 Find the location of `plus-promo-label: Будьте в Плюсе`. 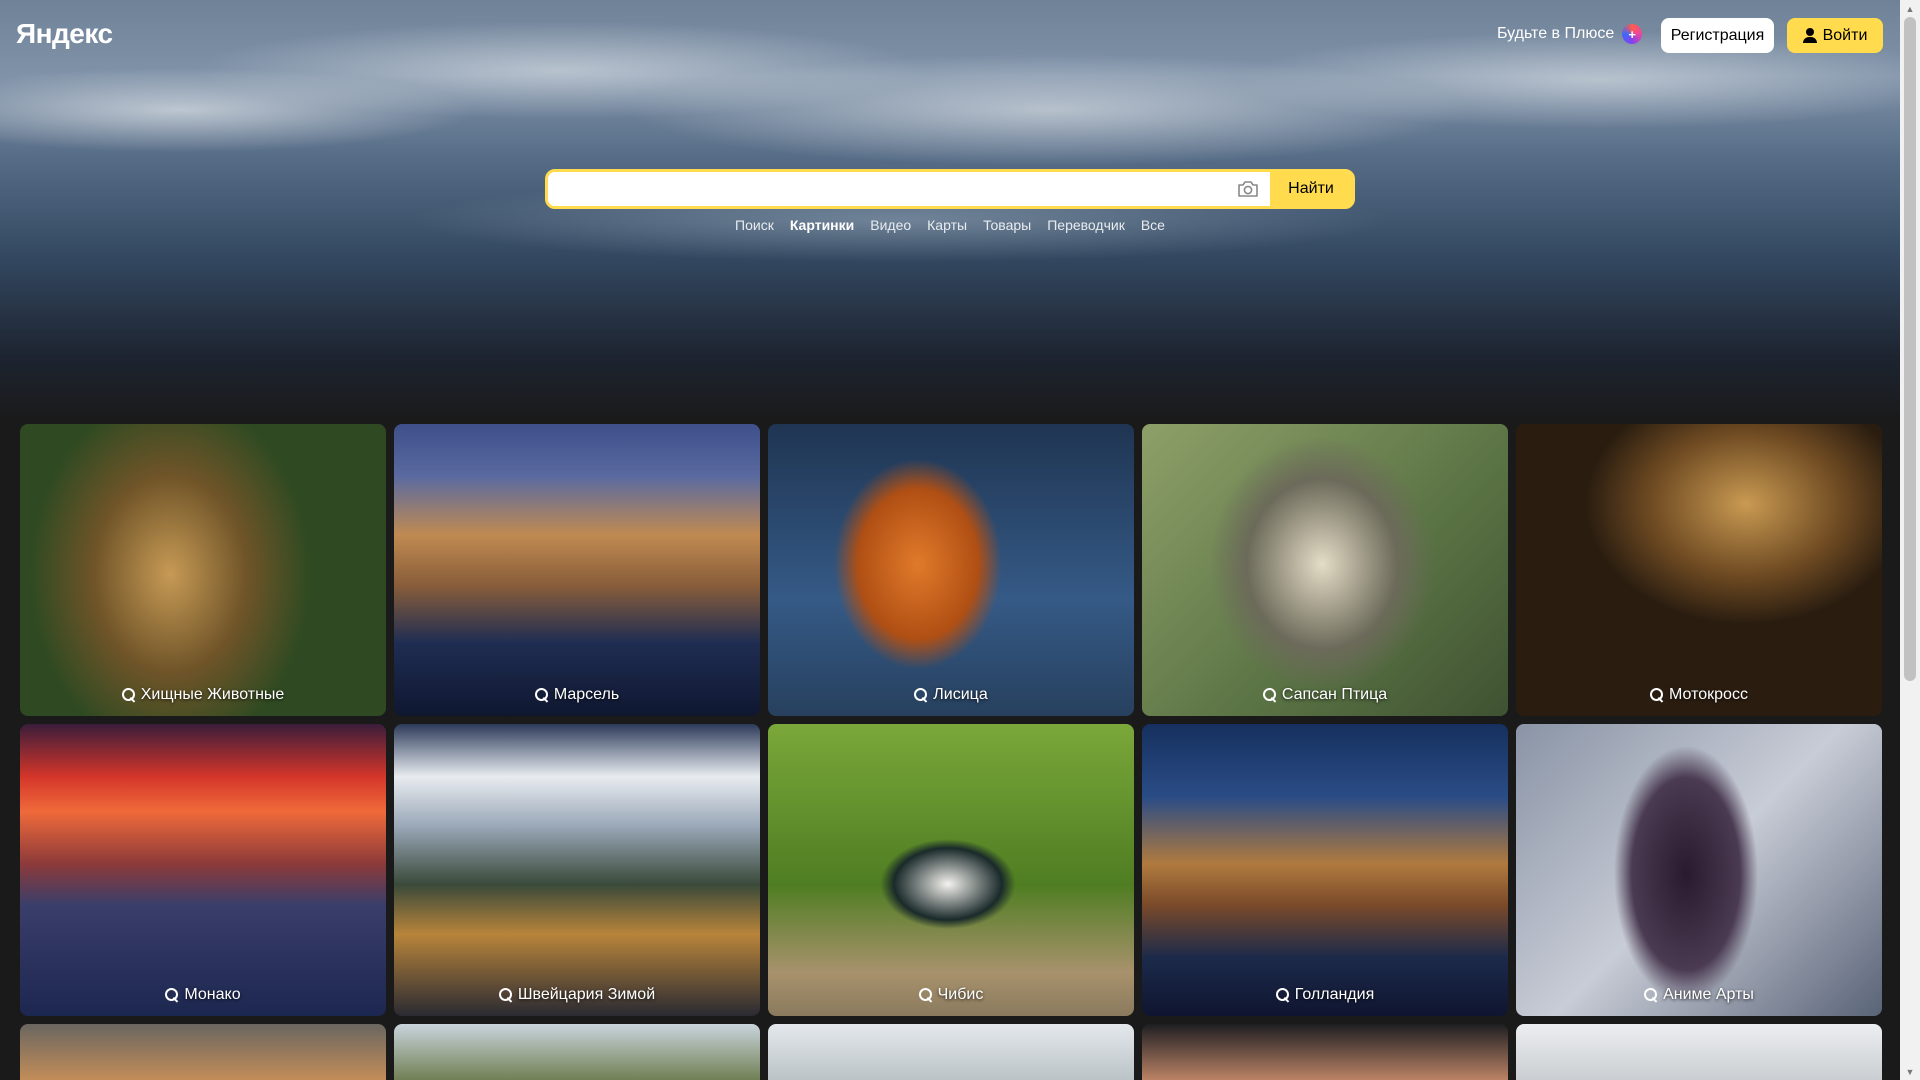

plus-promo-label: Будьте в Плюсе is located at coordinates (1556, 33).